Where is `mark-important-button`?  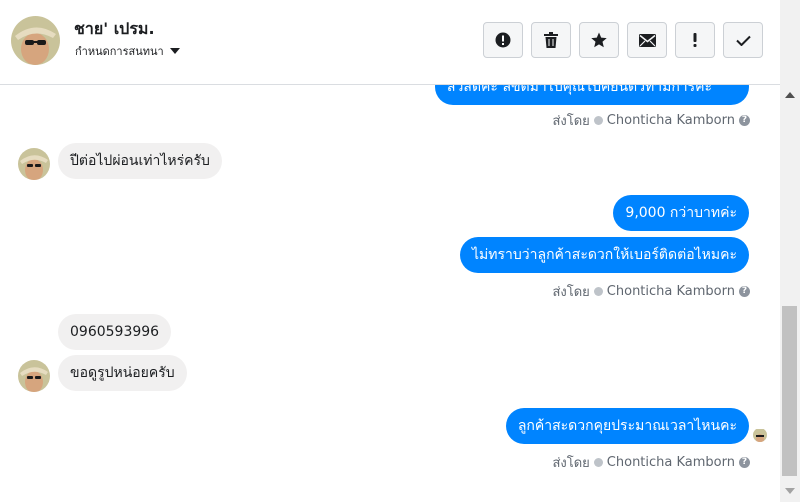 mark-important-button is located at coordinates (695, 40).